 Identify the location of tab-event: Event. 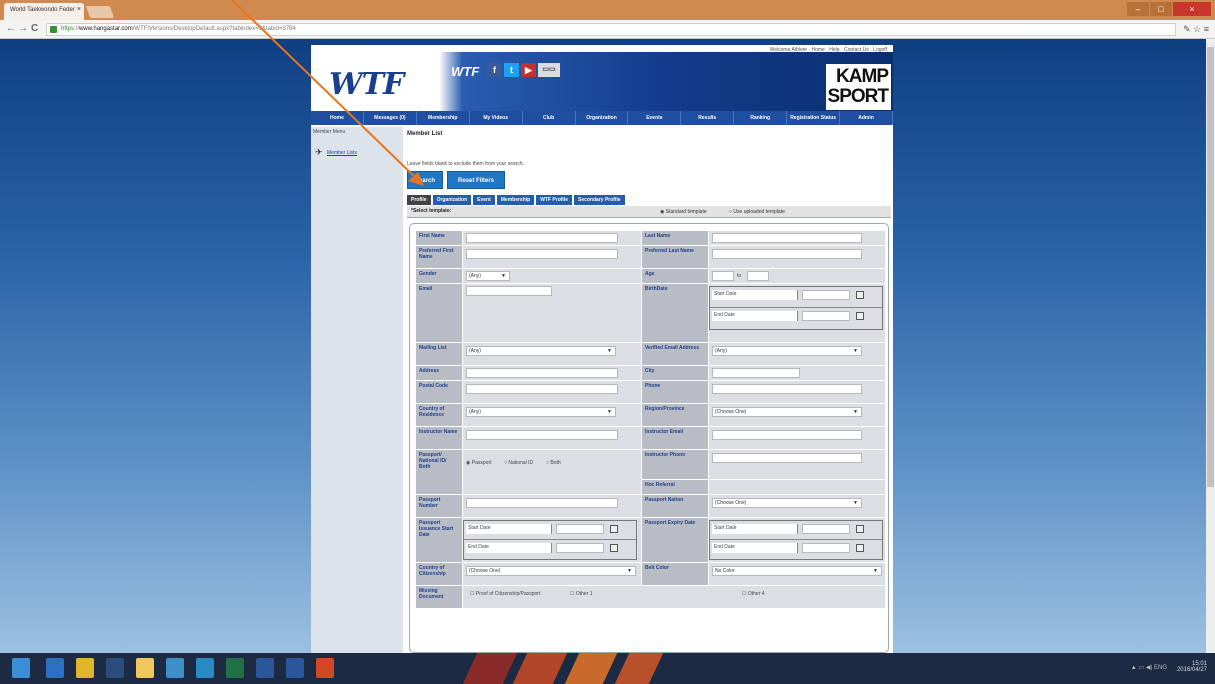
(484, 200).